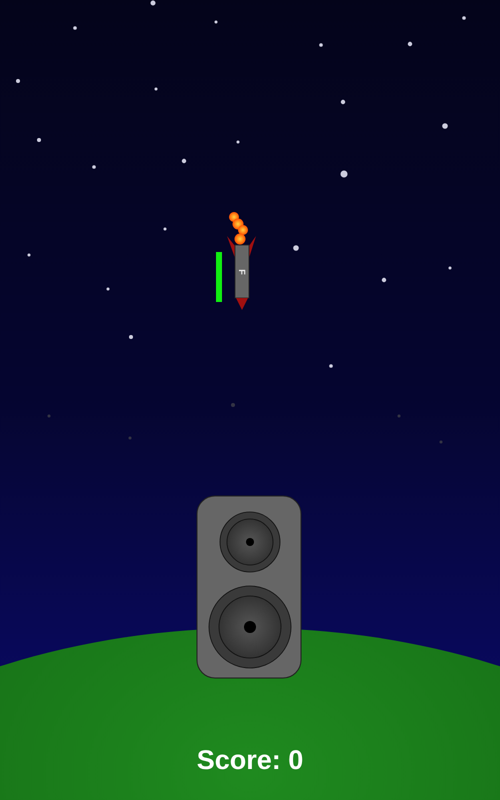 This screenshot has height=800, width=500. Describe the element at coordinates (242, 272) in the screenshot. I see `rocket-letter: F` at that location.